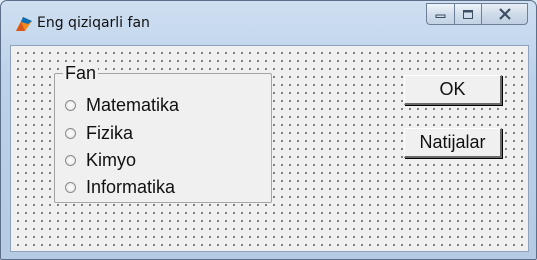  What do you see at coordinates (131, 187) in the screenshot?
I see `radio-label: Informatika` at bounding box center [131, 187].